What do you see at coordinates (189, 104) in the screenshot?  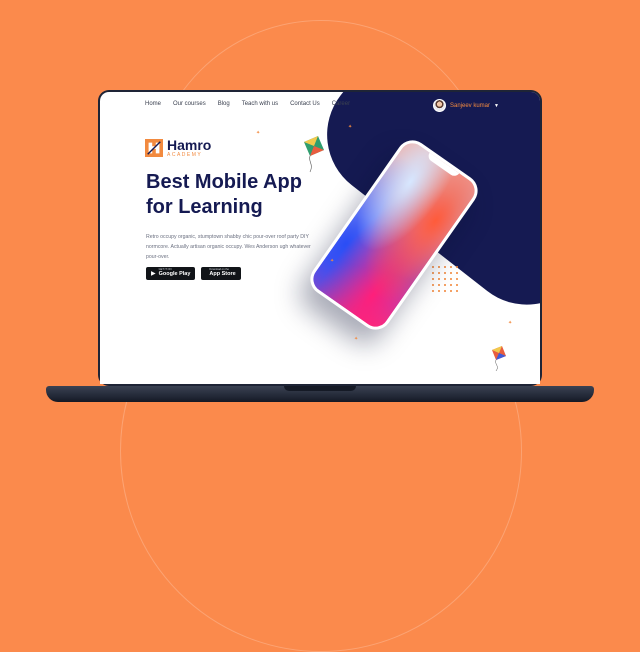 I see `nav-link-our-courses: Our courses` at bounding box center [189, 104].